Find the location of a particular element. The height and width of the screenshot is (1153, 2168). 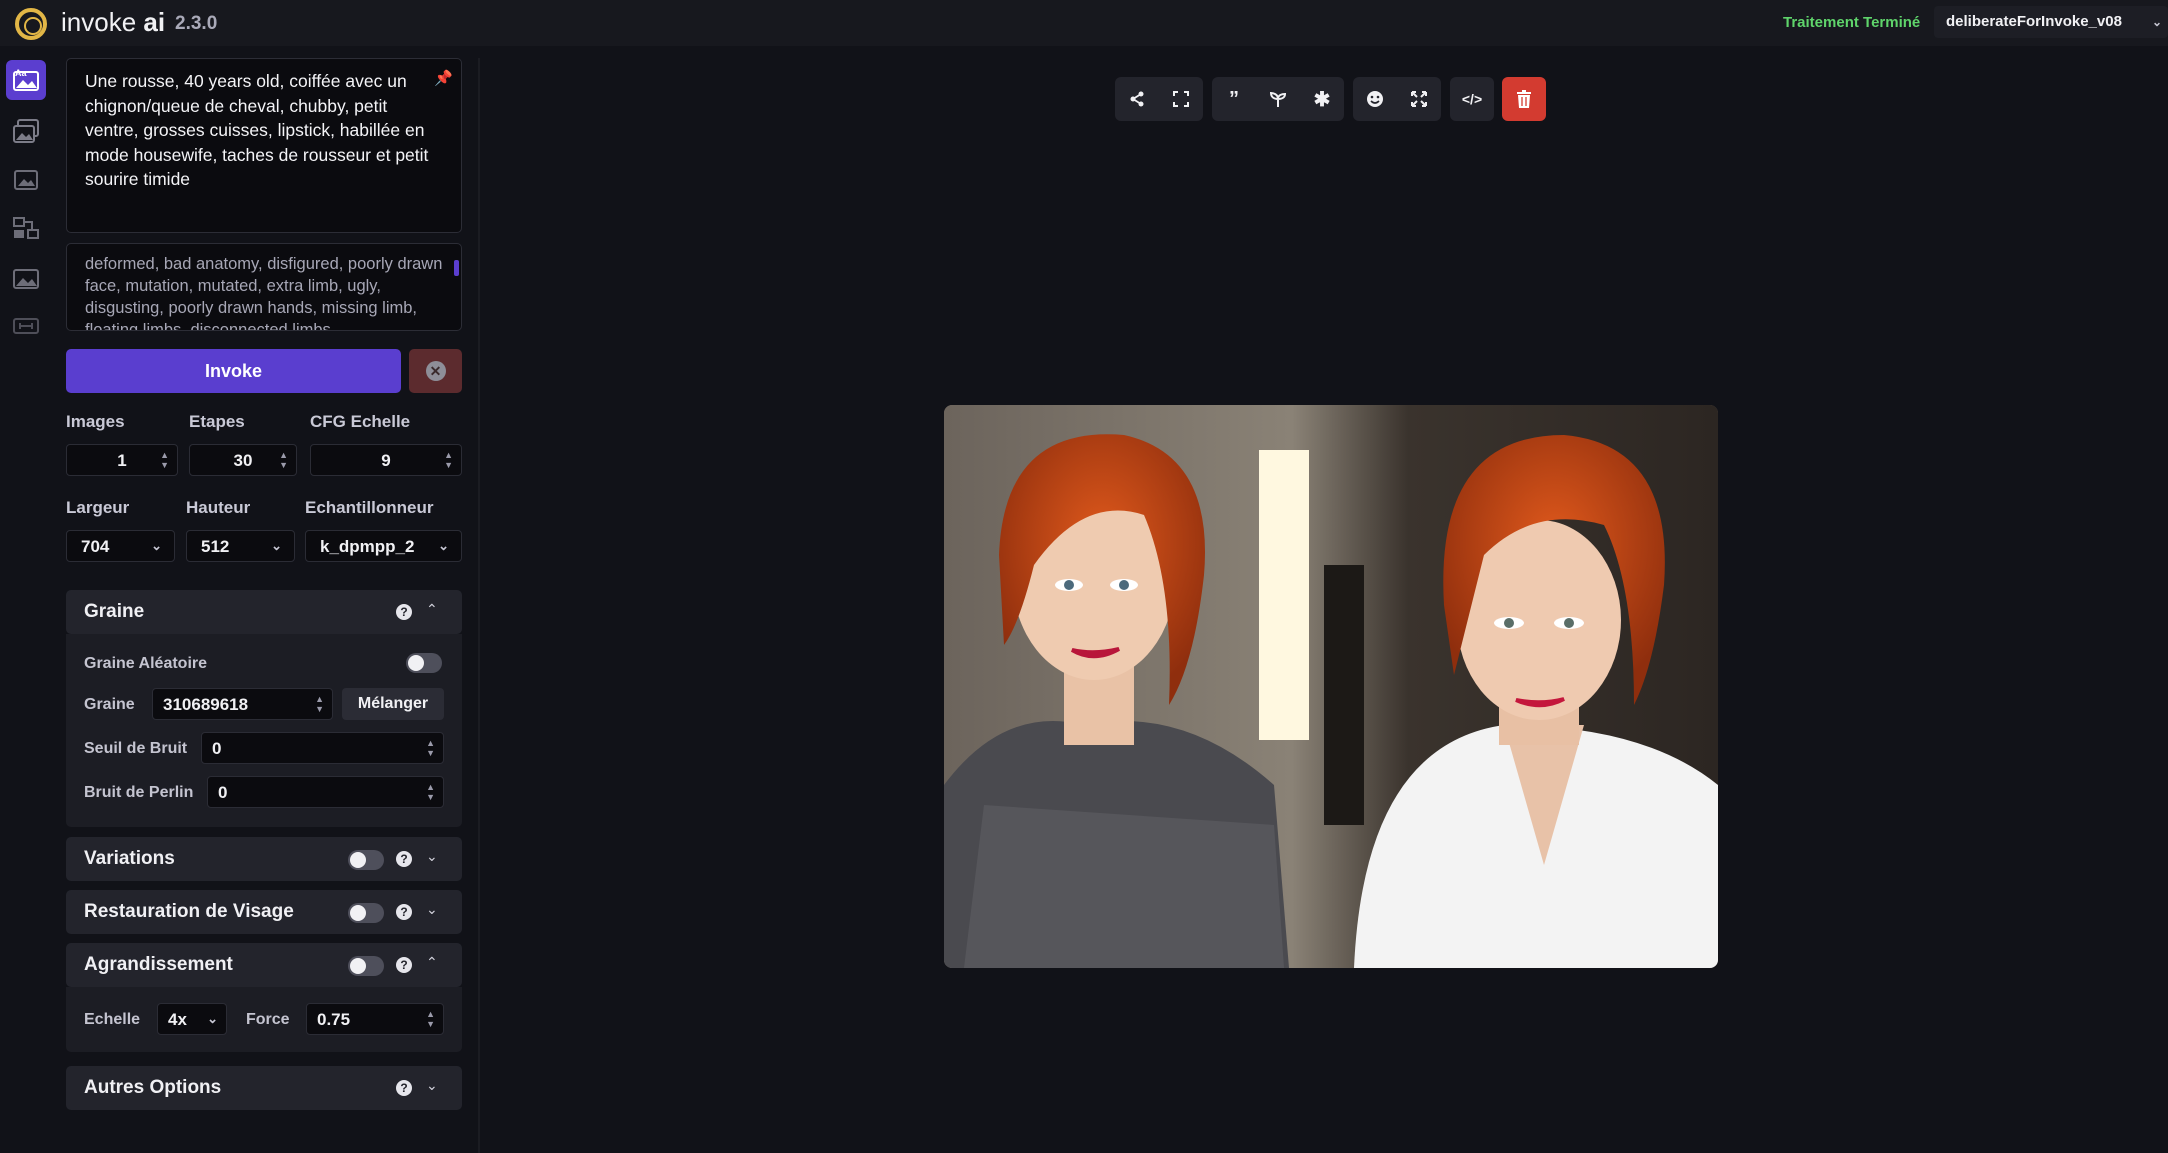

seed-title: Graine is located at coordinates (114, 611).